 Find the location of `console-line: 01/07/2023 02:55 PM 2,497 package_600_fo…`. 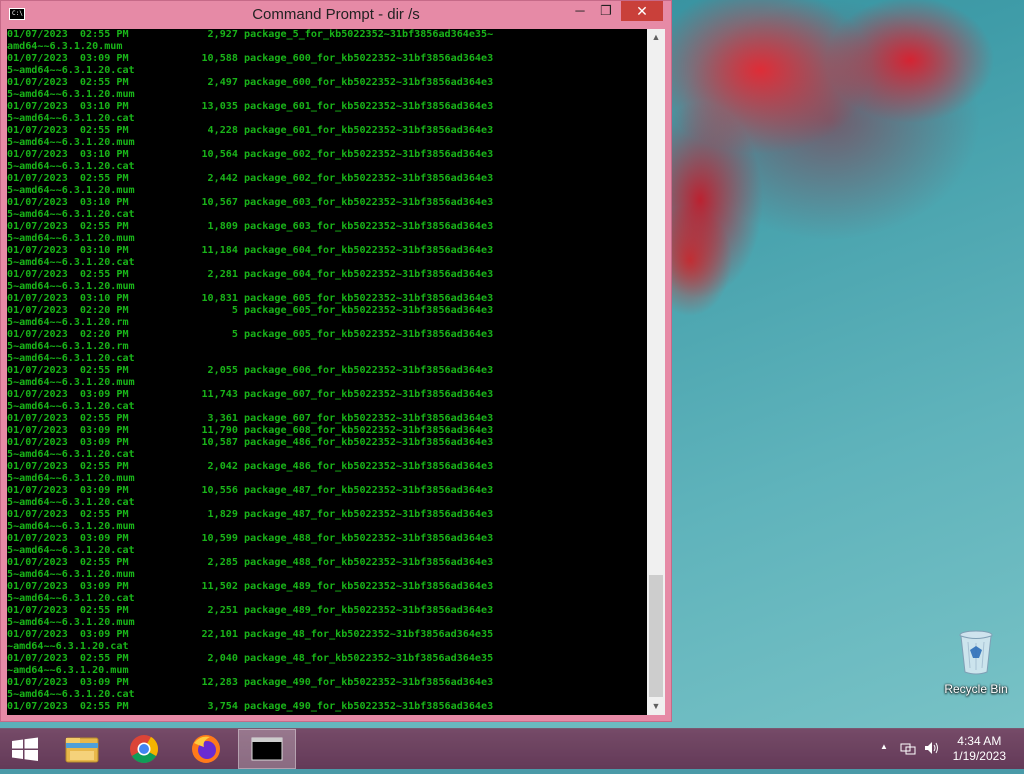

console-line: 01/07/2023 02:55 PM 2,497 package_600_fo… is located at coordinates (250, 82).